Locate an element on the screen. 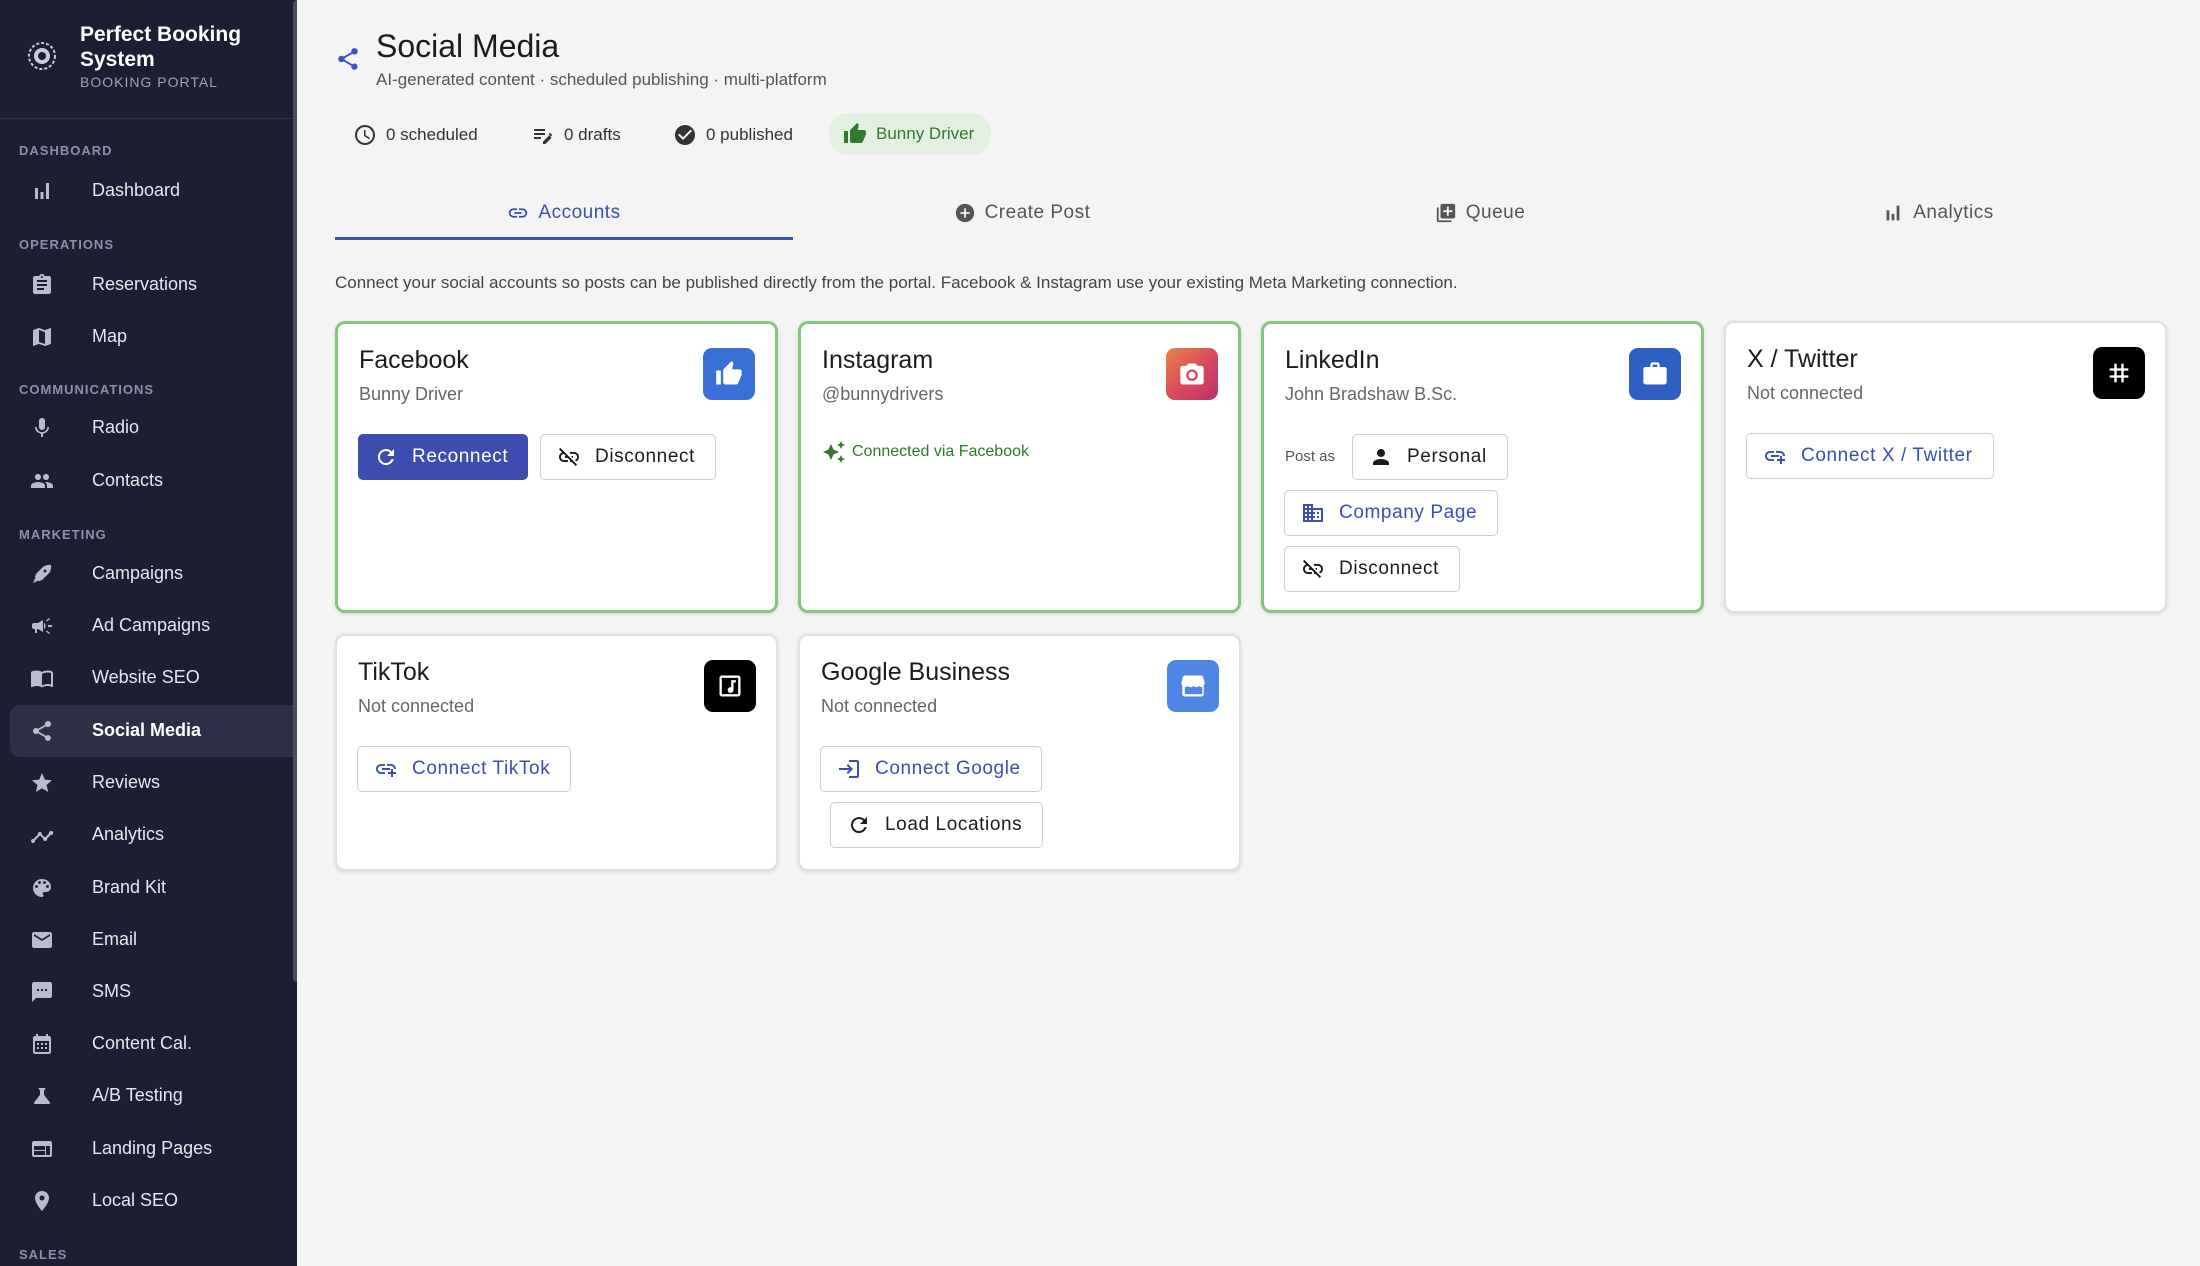 Image resolution: width=2200 pixels, height=1266 pixels. sidebar-item-brand-kit: Brand Kit is located at coordinates (153, 888).